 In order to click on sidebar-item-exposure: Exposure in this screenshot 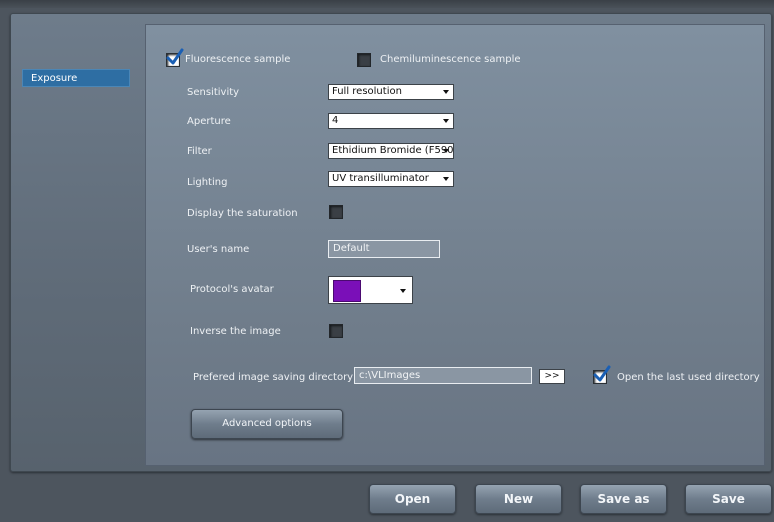, I will do `click(76, 78)`.